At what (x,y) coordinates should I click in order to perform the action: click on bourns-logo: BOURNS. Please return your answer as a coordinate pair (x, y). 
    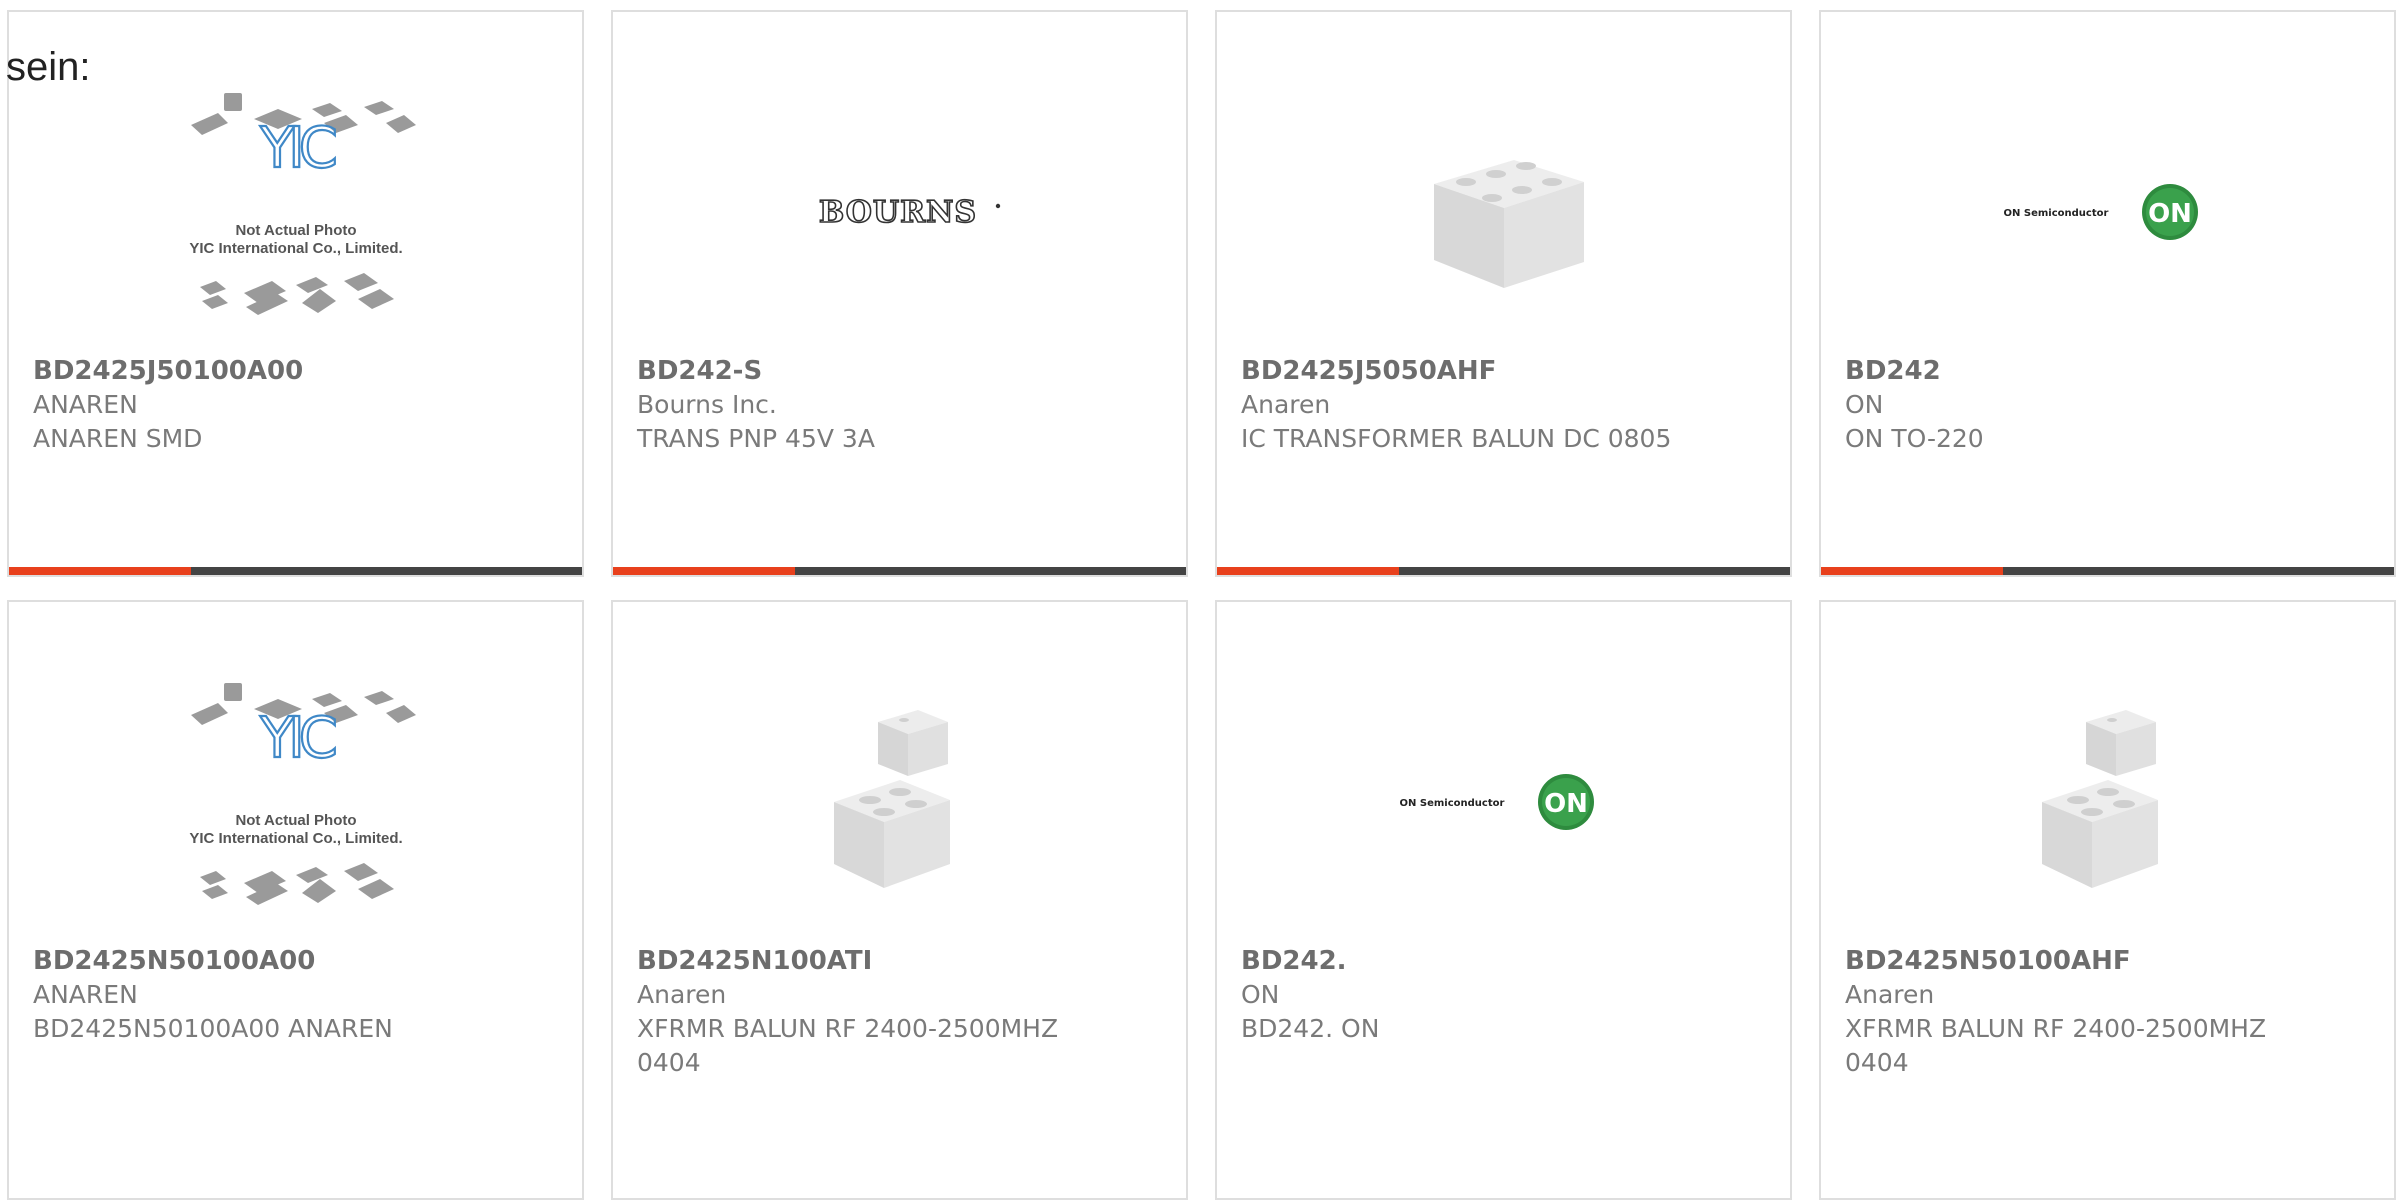
    Looking at the image, I should click on (909, 212).